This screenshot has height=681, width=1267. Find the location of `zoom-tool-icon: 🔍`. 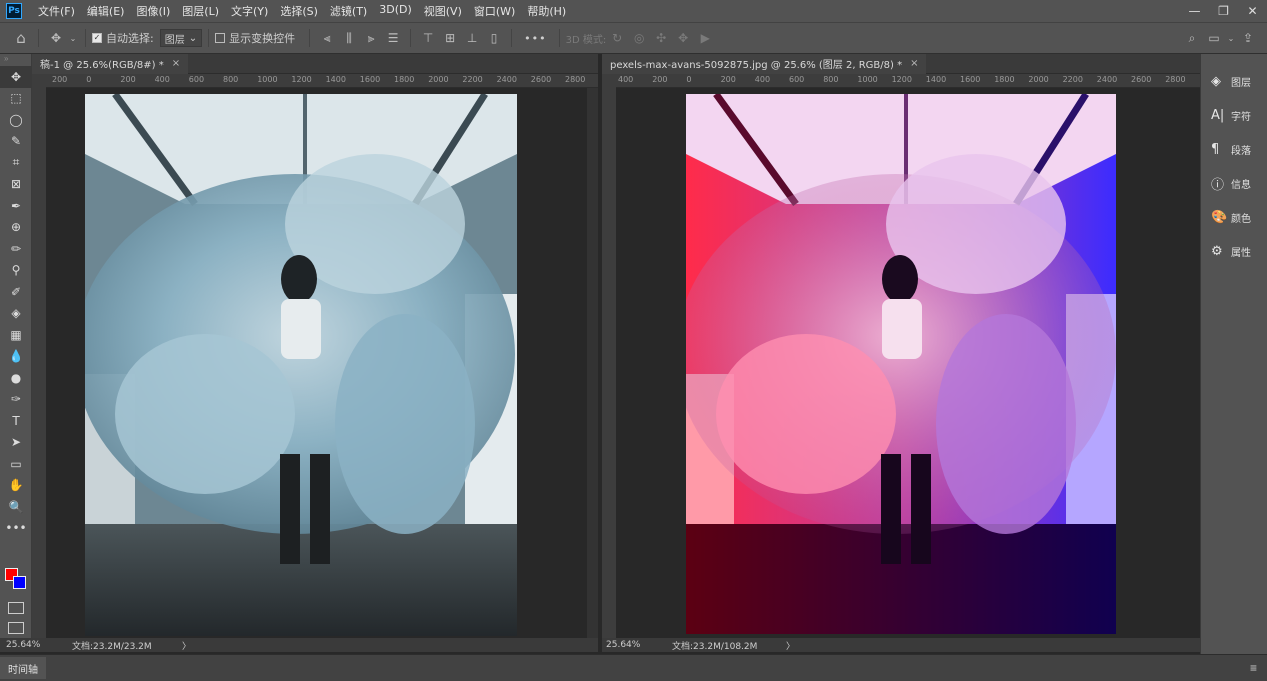

zoom-tool-icon: 🔍 is located at coordinates (16, 507).